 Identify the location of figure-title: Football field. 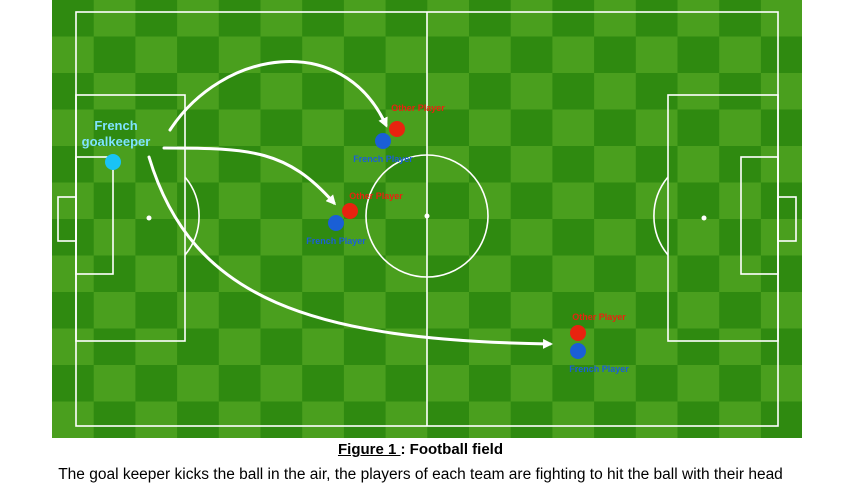
(456, 449).